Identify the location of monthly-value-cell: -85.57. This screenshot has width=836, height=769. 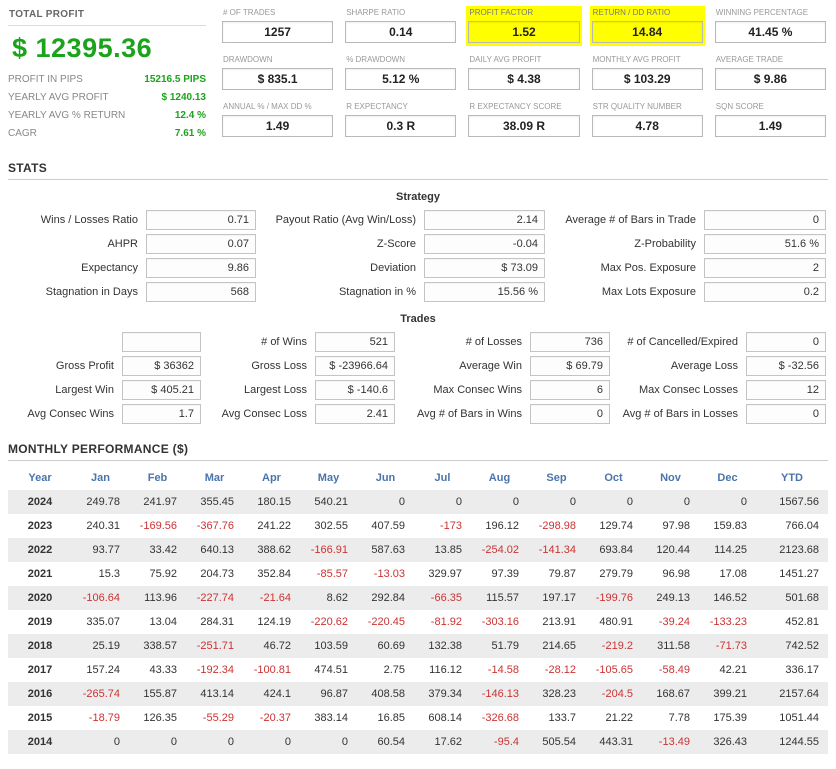
(332, 574).